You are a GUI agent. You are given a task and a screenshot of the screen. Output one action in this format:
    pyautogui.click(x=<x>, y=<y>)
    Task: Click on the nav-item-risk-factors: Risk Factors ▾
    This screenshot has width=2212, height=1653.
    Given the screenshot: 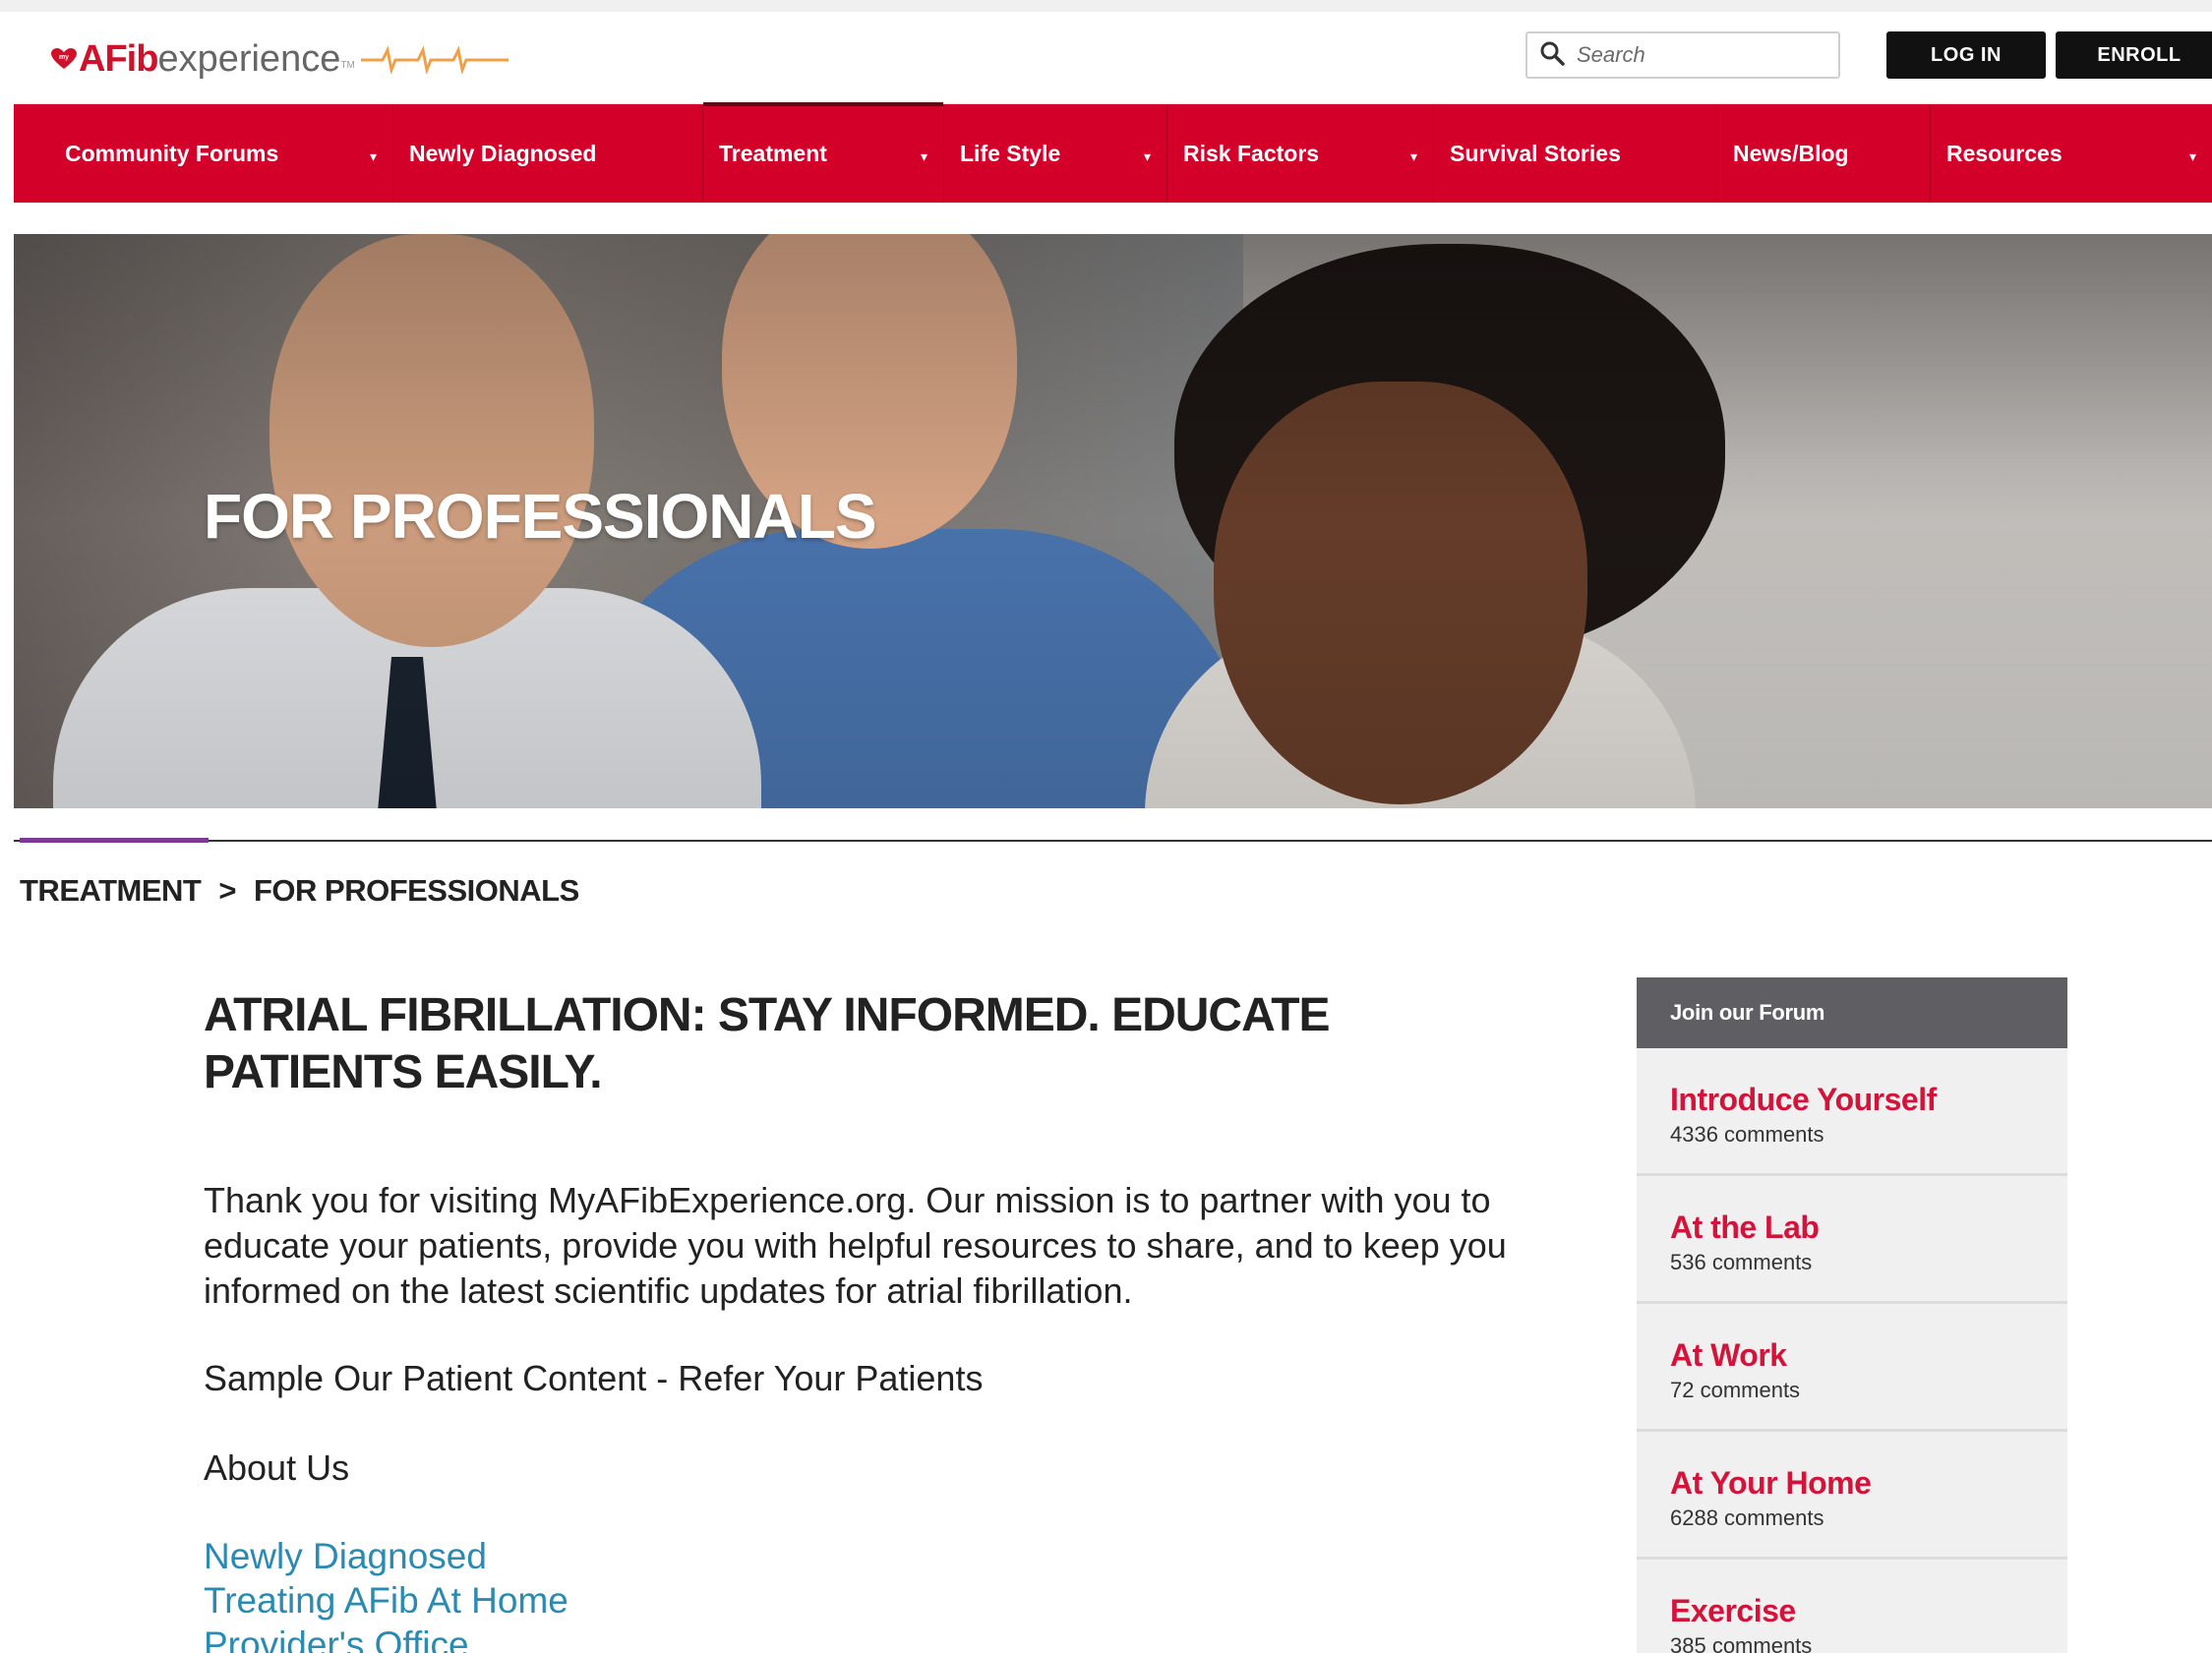 What is the action you would take?
    pyautogui.click(x=1300, y=153)
    